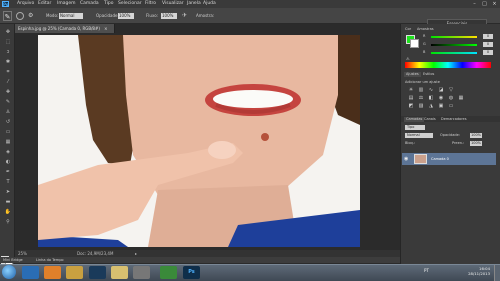 The height and width of the screenshot is (281, 500). Describe the element at coordinates (8, 62) in the screenshot. I see `quick-select-tool-icon: ✱` at that location.